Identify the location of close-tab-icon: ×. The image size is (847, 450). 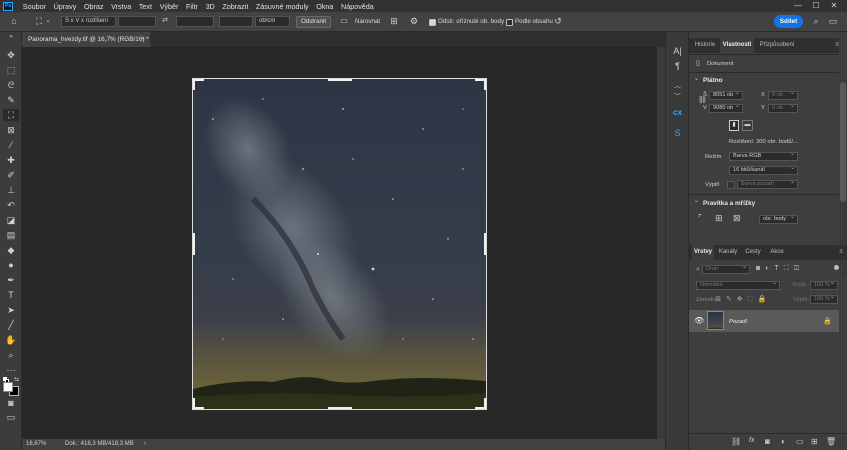
(143, 39).